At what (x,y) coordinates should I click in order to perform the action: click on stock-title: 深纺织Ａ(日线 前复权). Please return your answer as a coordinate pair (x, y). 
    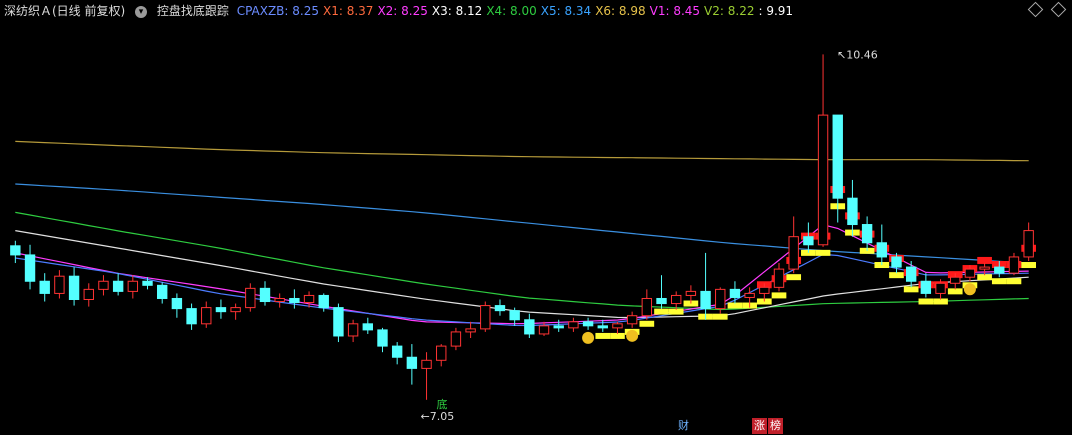
    Looking at the image, I should click on (64, 11).